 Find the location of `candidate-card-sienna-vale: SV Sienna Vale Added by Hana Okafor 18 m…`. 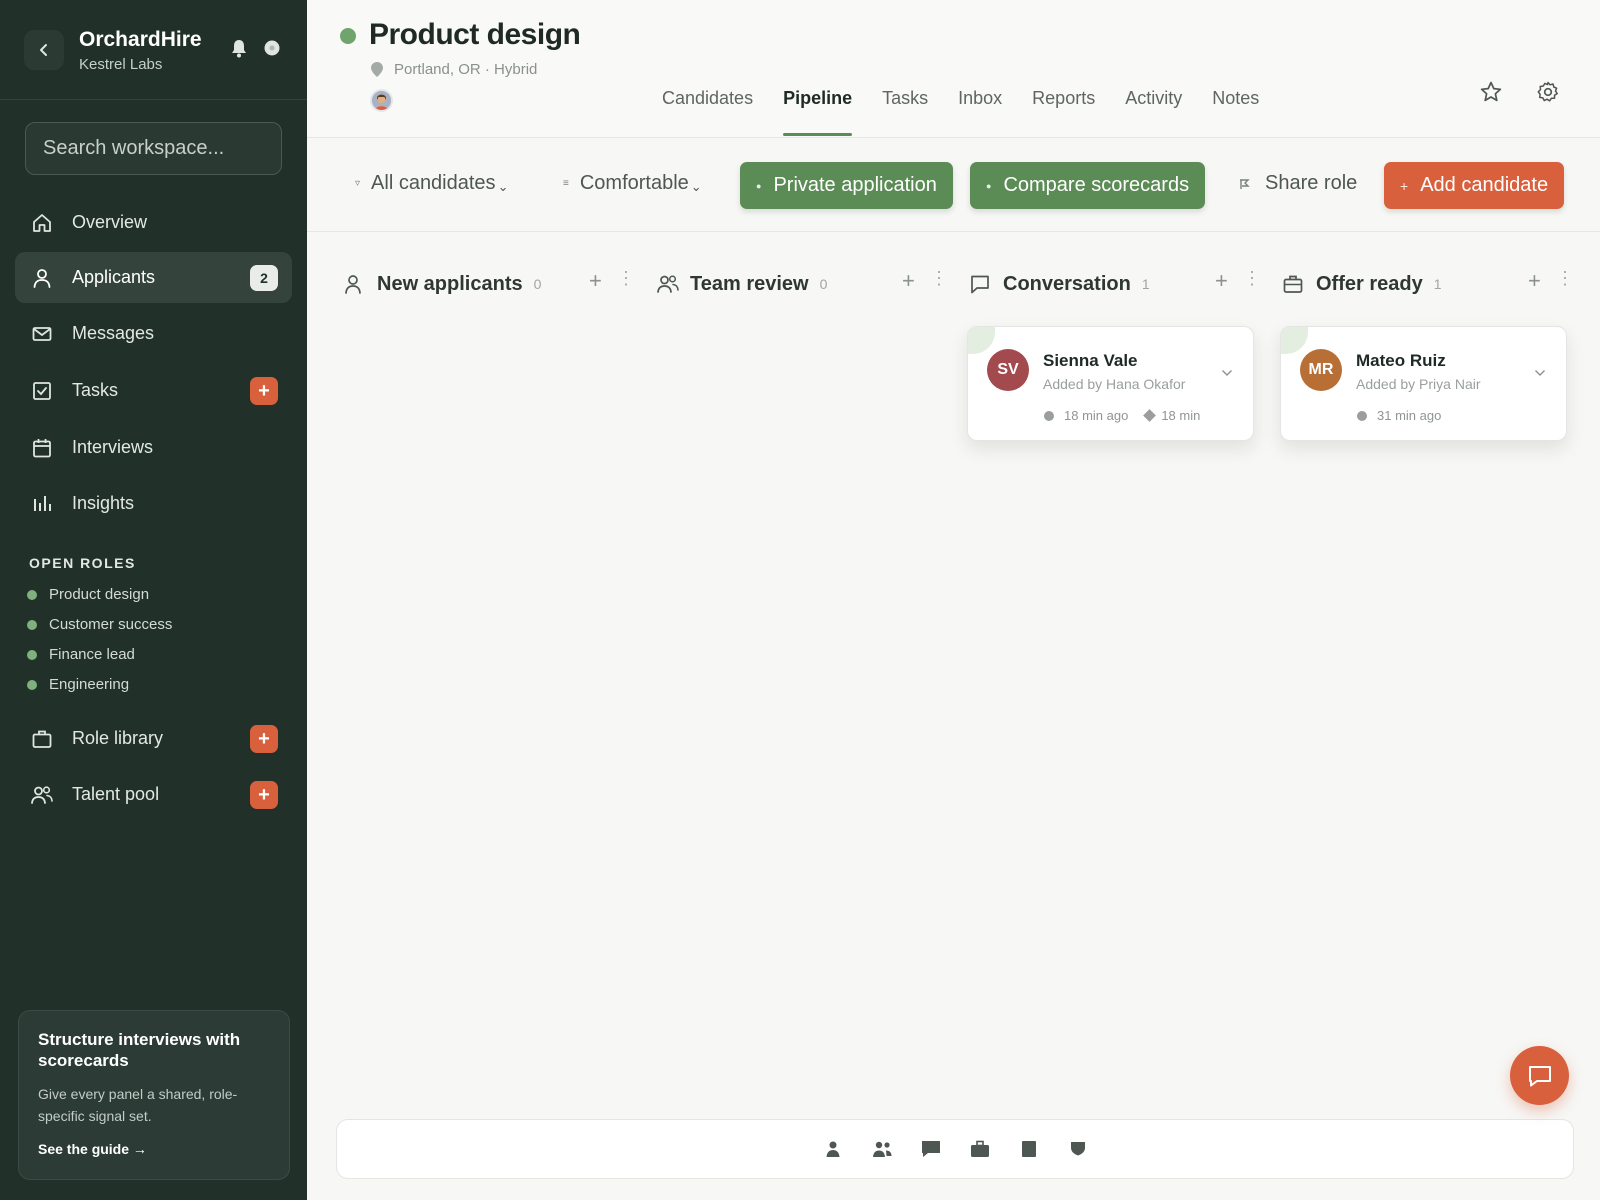

candidate-card-sienna-vale: SV Sienna Vale Added by Hana Okafor 18 m… is located at coordinates (1110, 383).